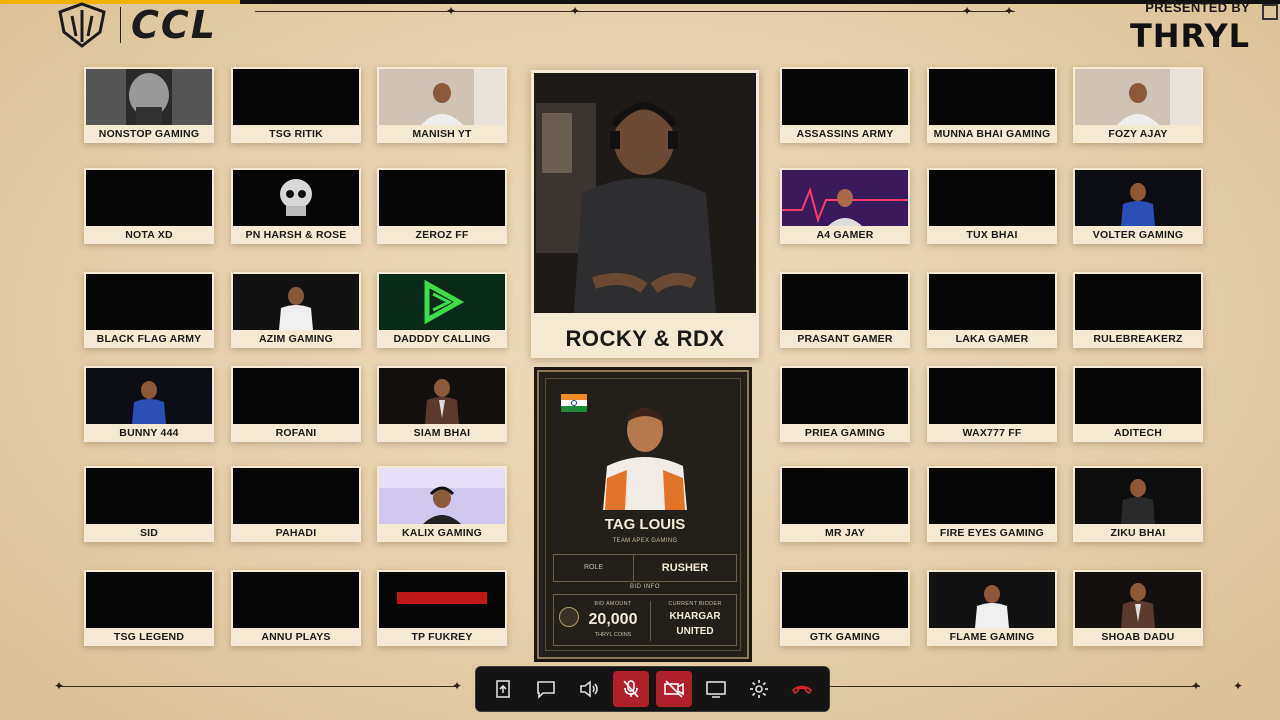  Describe the element at coordinates (992, 105) in the screenshot. I see `participant-tile: MUNNA BHAI GAMING` at that location.